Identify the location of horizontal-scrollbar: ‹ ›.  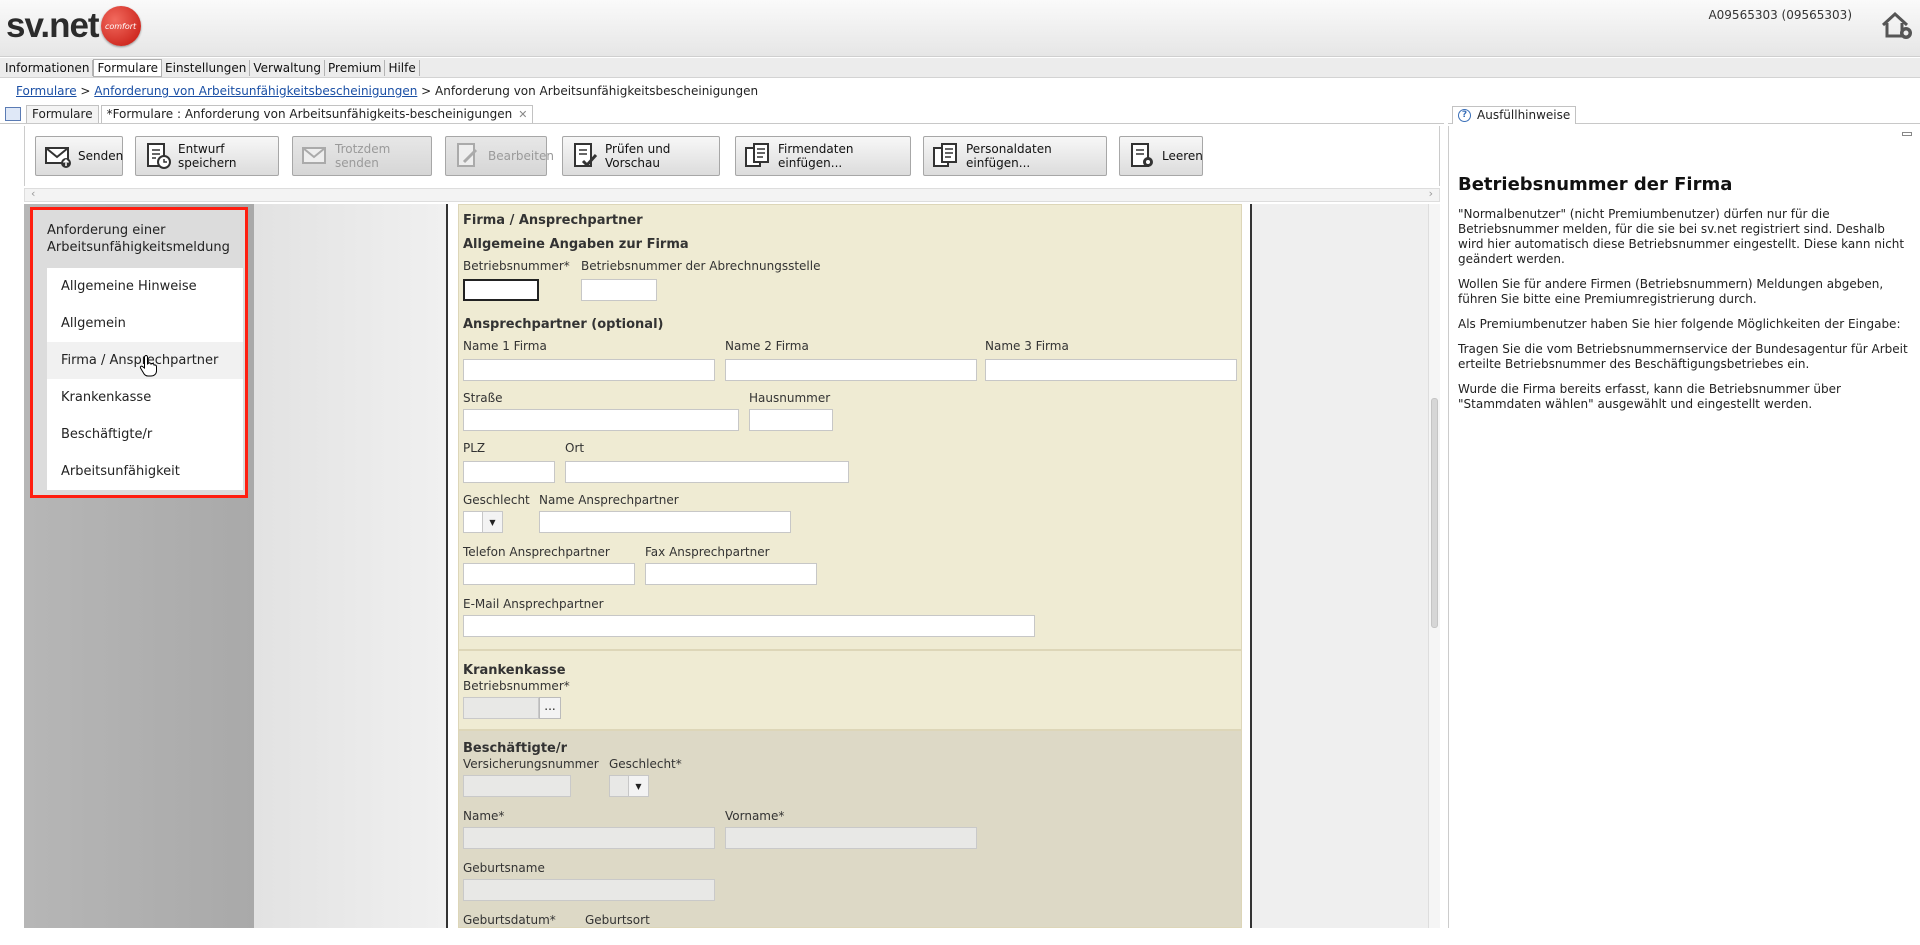
(732, 194).